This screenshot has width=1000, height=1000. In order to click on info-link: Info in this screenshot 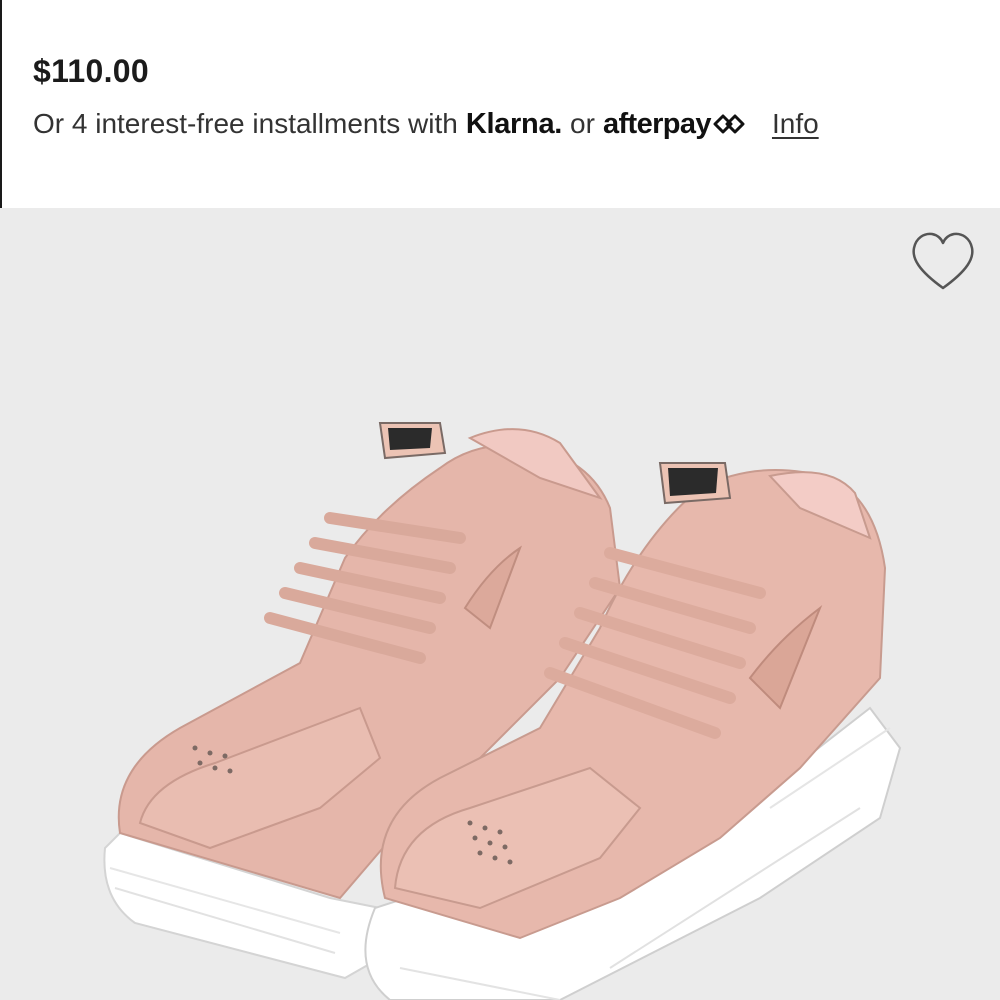, I will do `click(795, 124)`.